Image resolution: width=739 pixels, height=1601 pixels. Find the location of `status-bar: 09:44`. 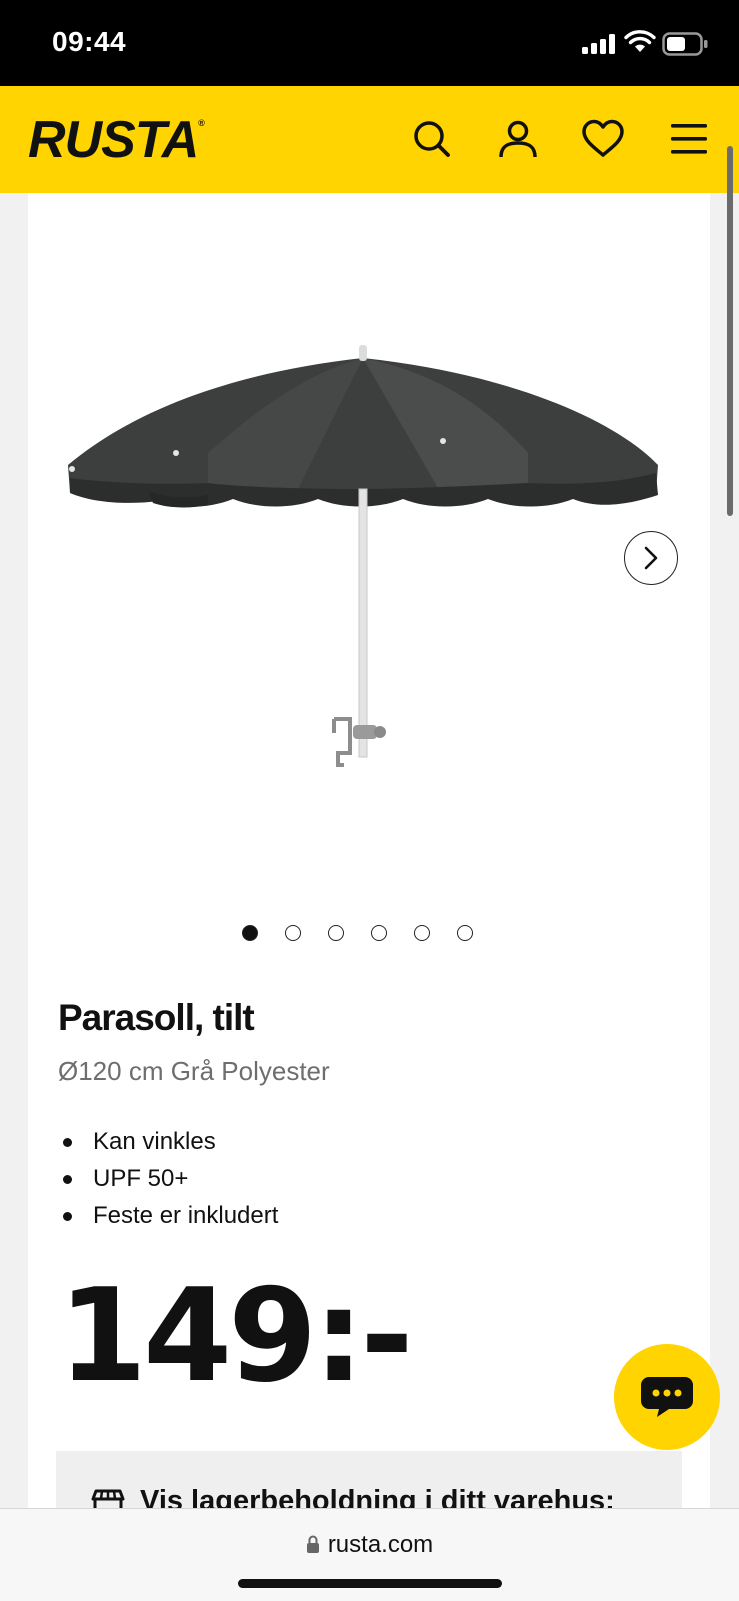

status-bar: 09:44 is located at coordinates (369, 43).